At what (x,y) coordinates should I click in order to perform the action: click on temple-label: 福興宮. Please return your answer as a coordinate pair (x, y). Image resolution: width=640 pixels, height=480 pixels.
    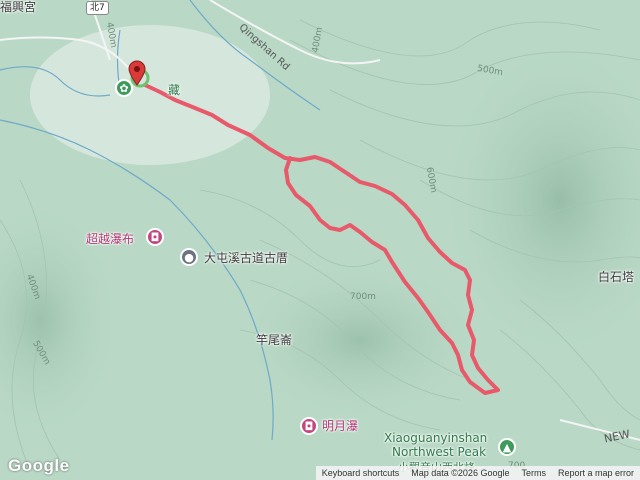
    Looking at the image, I should click on (18, 7).